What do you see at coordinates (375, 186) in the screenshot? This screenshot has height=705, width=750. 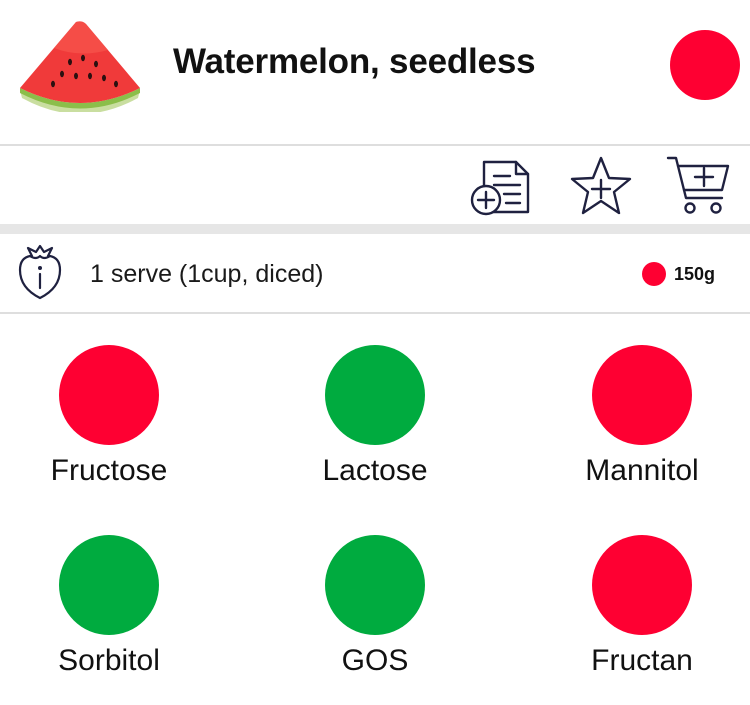 I see `action-bar` at bounding box center [375, 186].